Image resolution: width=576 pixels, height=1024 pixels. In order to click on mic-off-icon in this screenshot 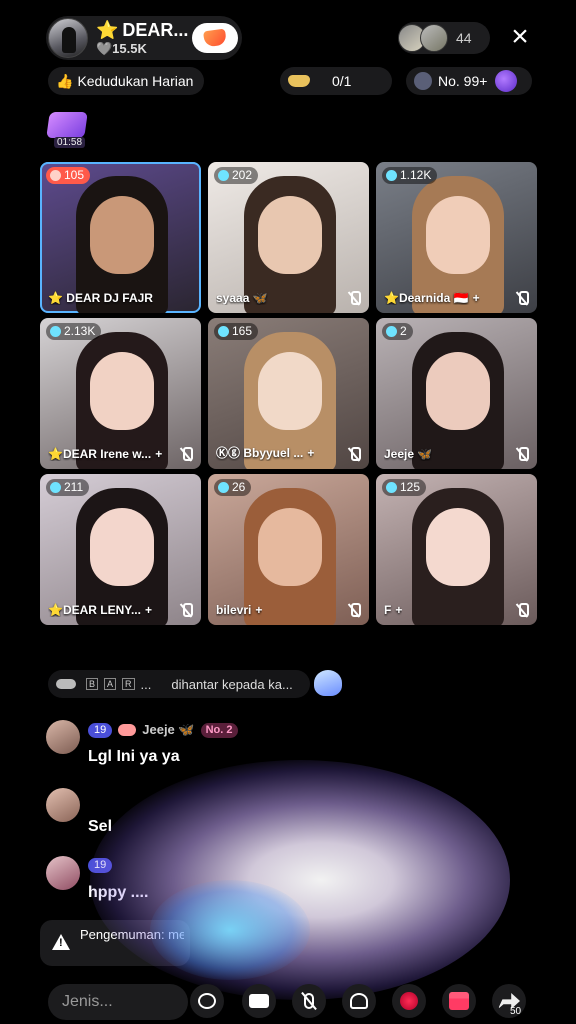, I will do `click(309, 1001)`.